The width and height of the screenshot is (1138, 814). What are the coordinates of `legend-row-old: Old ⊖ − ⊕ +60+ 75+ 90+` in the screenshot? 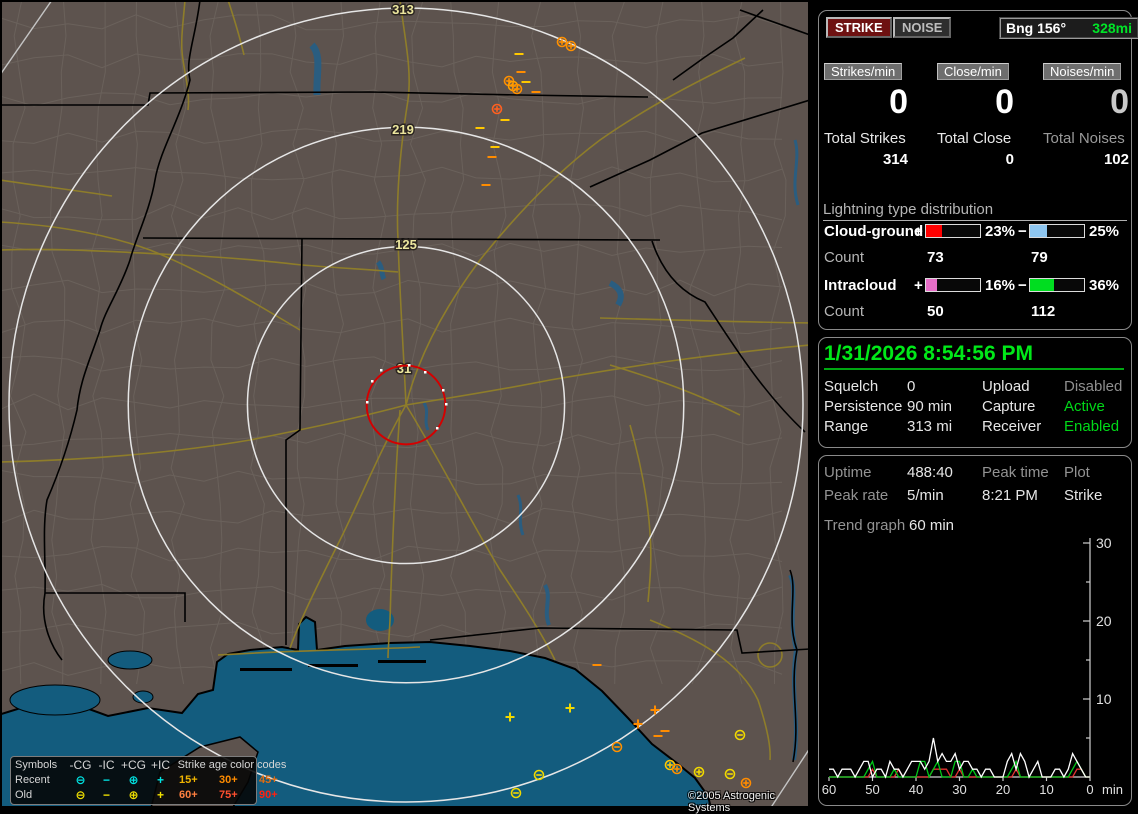 It's located at (146, 795).